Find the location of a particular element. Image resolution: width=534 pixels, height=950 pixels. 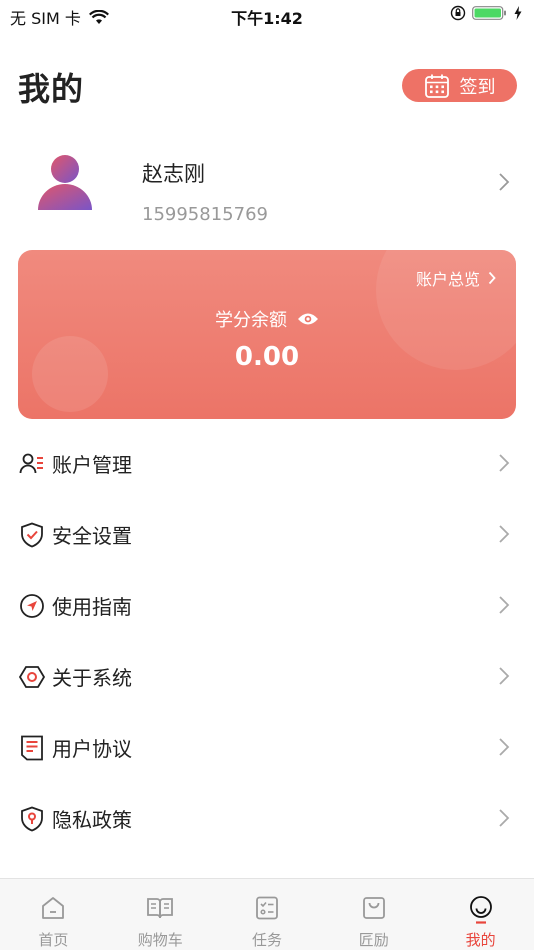

menu-item-user-guide: 使用指南 is located at coordinates (267, 605).